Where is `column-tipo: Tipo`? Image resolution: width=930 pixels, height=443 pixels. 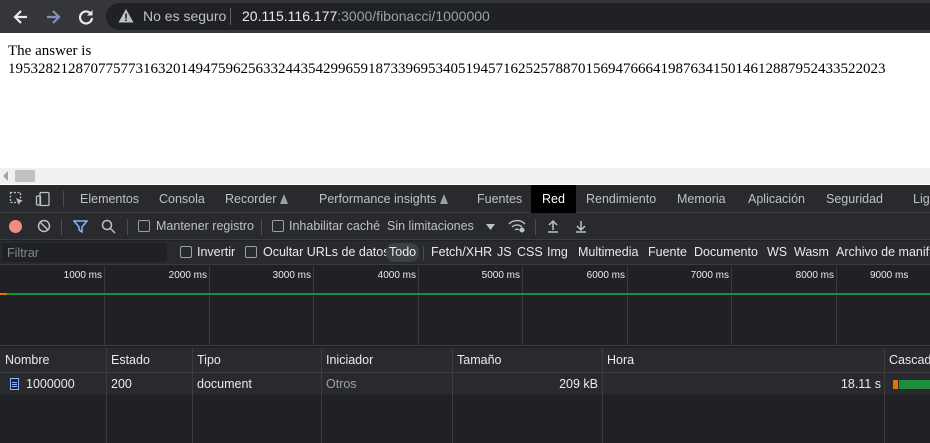 column-tipo: Tipo is located at coordinates (209, 360).